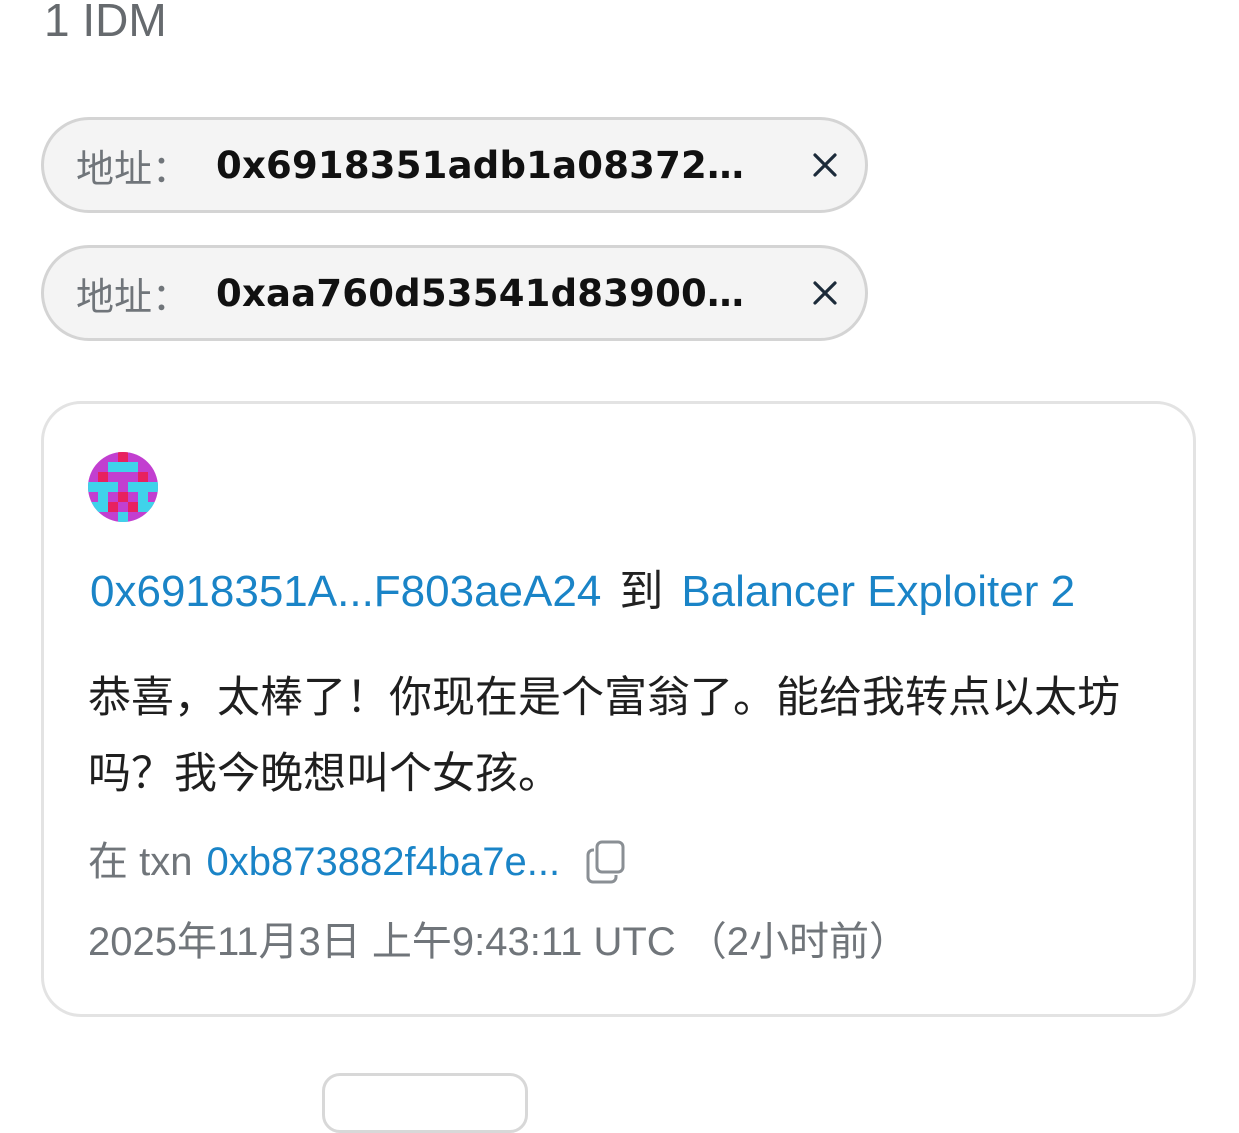  Describe the element at coordinates (425, 1103) in the screenshot. I see `pagination-button` at that location.